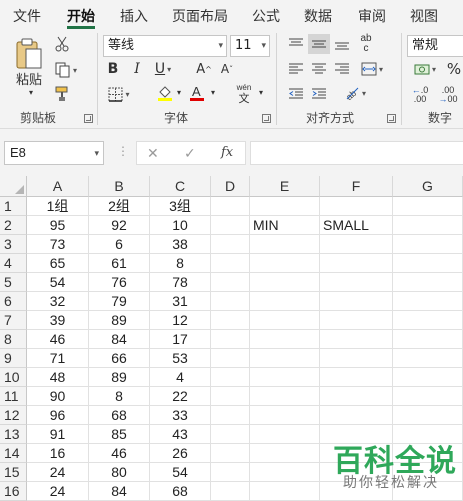  I want to click on cell-b8: 84, so click(119, 339).